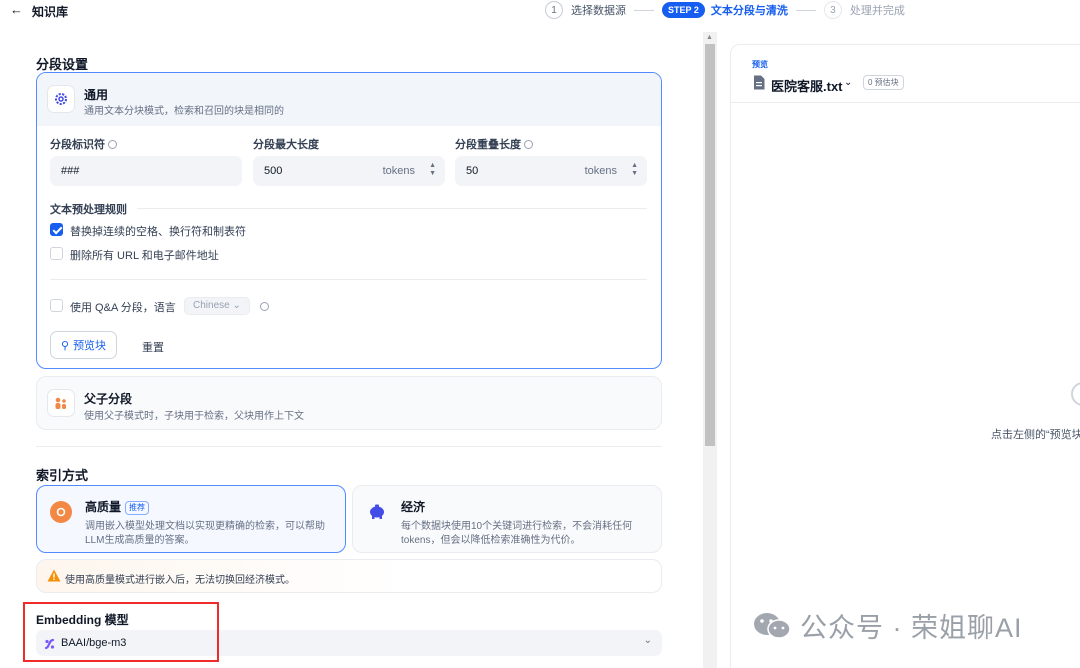 The image size is (1080, 668). Describe the element at coordinates (887, 625) in the screenshot. I see `watermark: 公众号 · 荣姐聊AI` at that location.